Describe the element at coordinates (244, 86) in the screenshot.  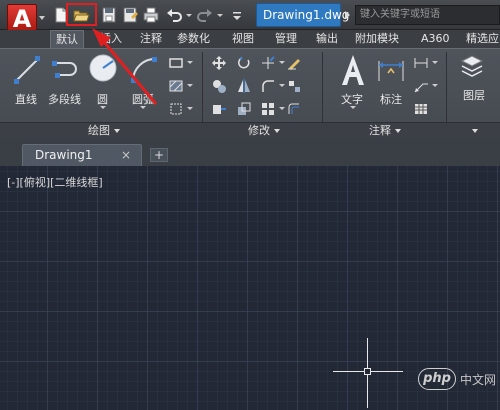
I see `mirror-icon` at that location.